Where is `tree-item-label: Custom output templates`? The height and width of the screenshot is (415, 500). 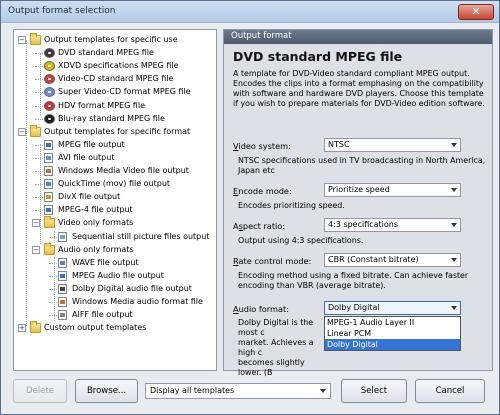 tree-item-label: Custom output templates is located at coordinates (95, 327).